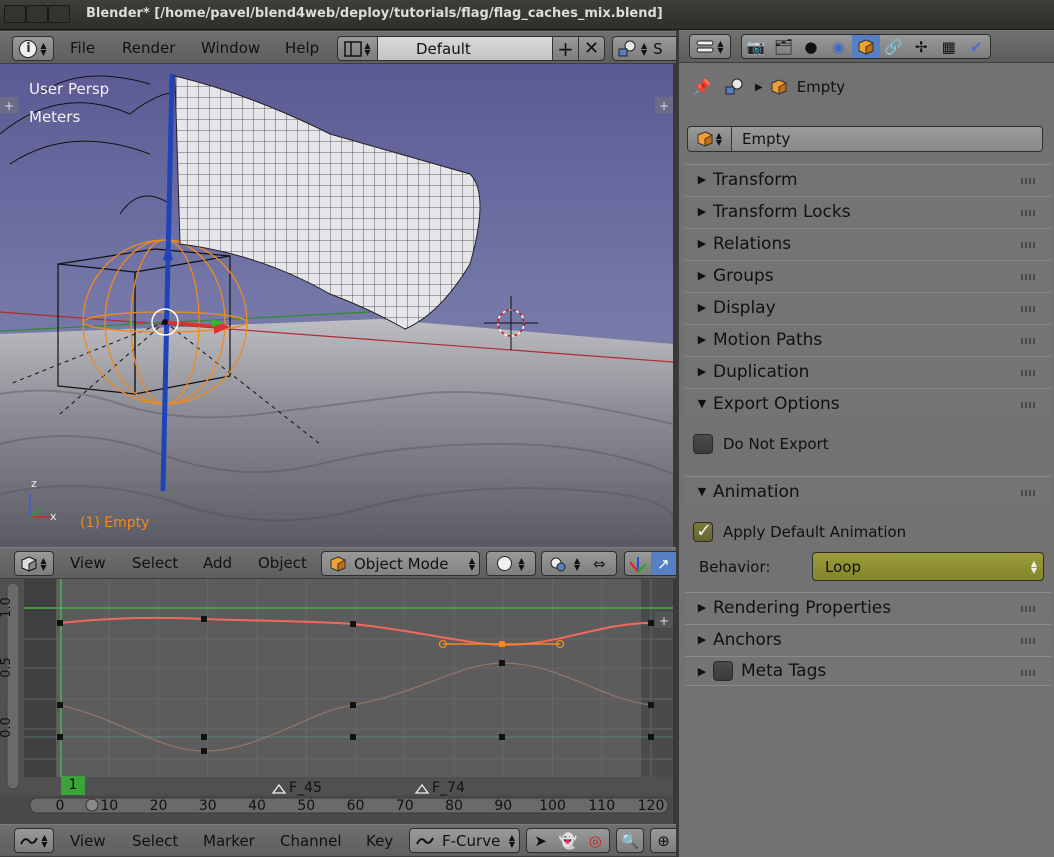  I want to click on panel-transform-locks: ▶ Transform Locks, so click(868, 211).